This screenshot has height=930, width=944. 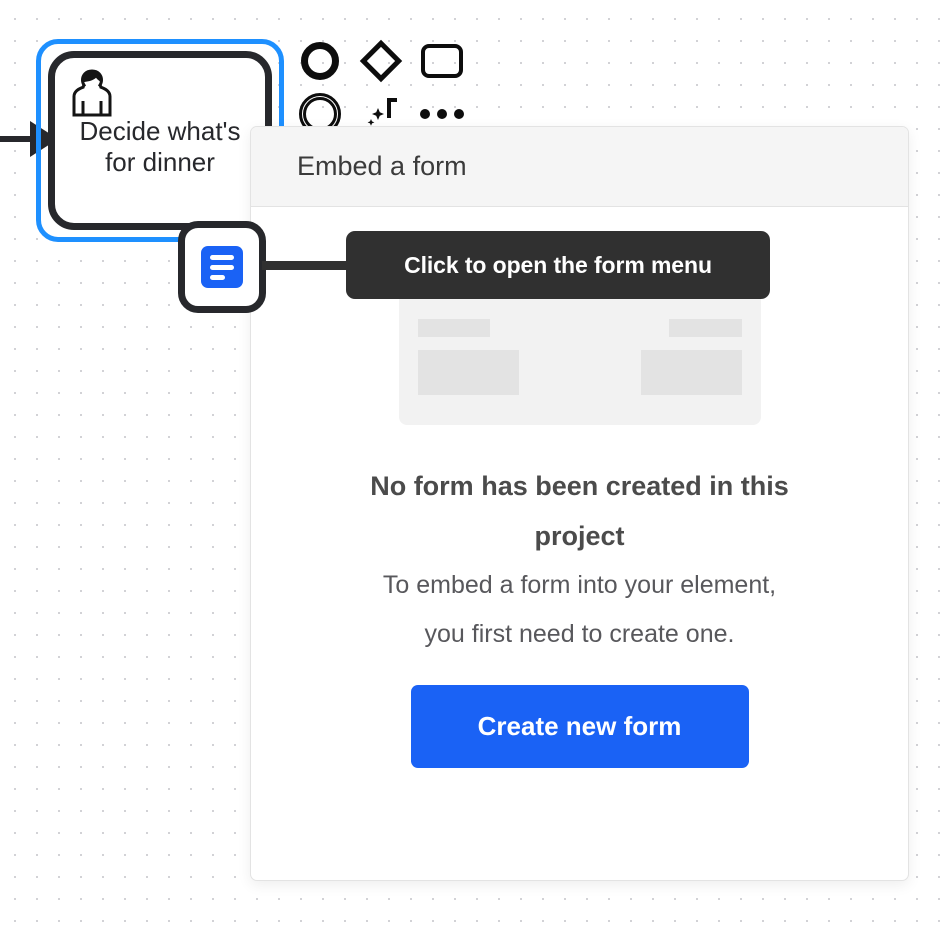 What do you see at coordinates (441, 113) in the screenshot?
I see `ellipsis-icon` at bounding box center [441, 113].